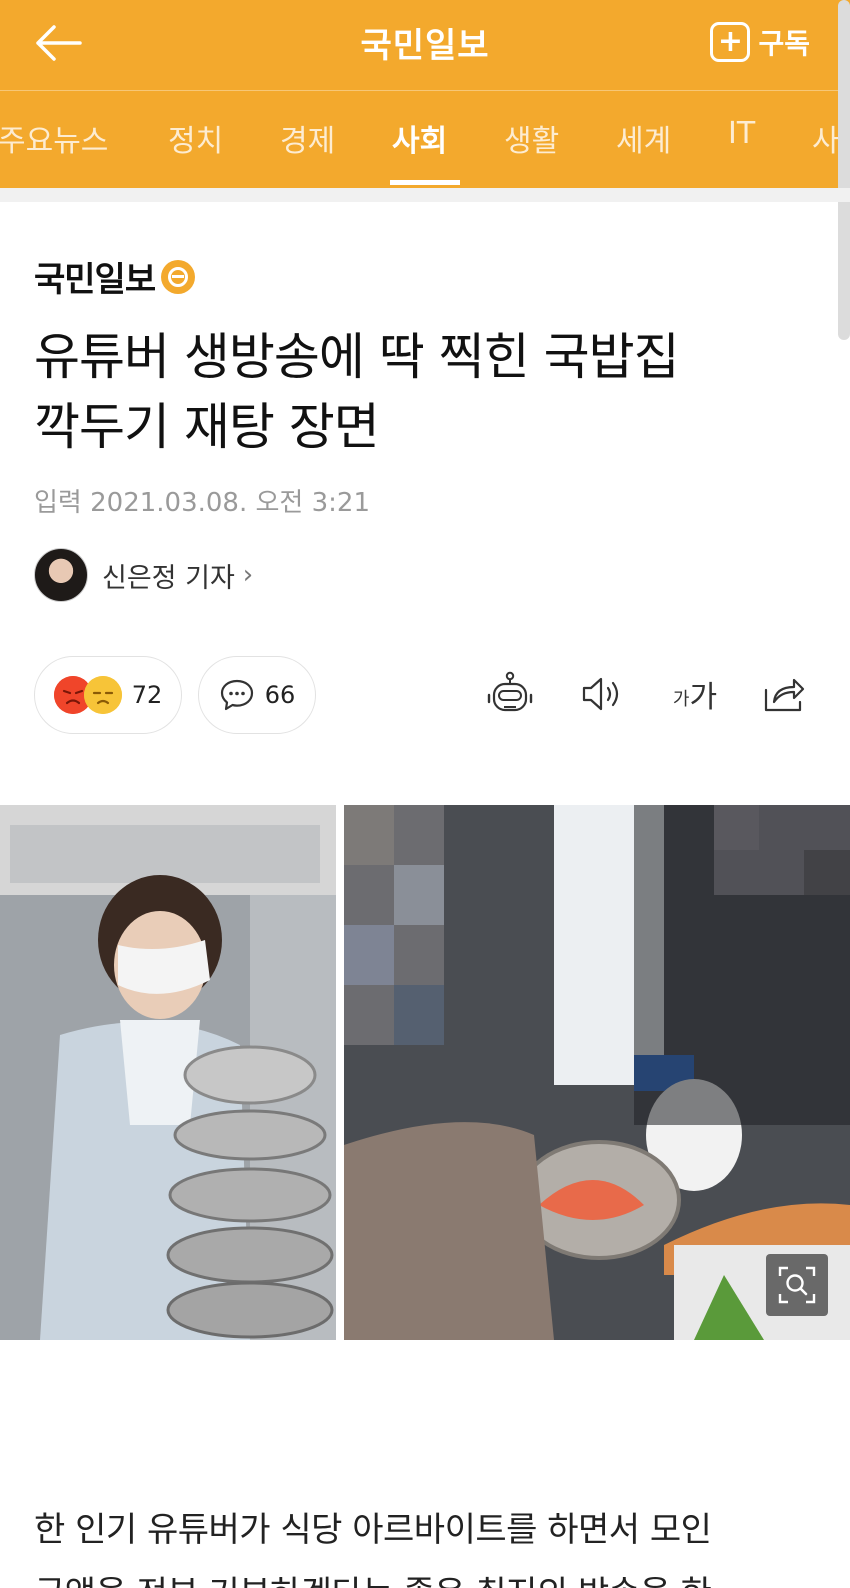 This screenshot has width=850, height=1588. I want to click on chevron-right-icon: ›, so click(248, 575).